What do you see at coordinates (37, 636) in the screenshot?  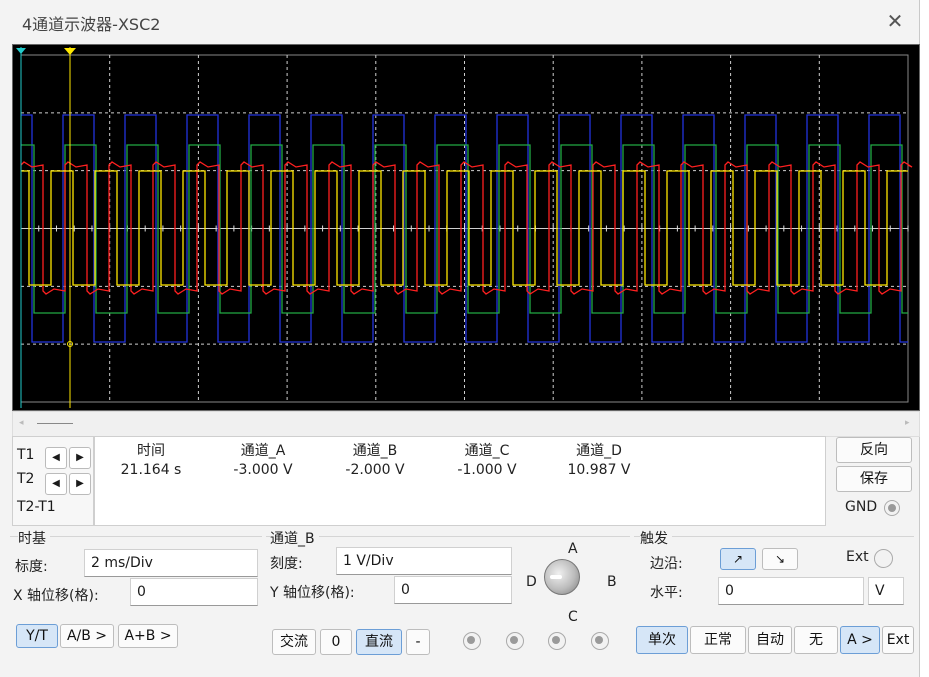 I see `yt-mode-button: Y/T` at bounding box center [37, 636].